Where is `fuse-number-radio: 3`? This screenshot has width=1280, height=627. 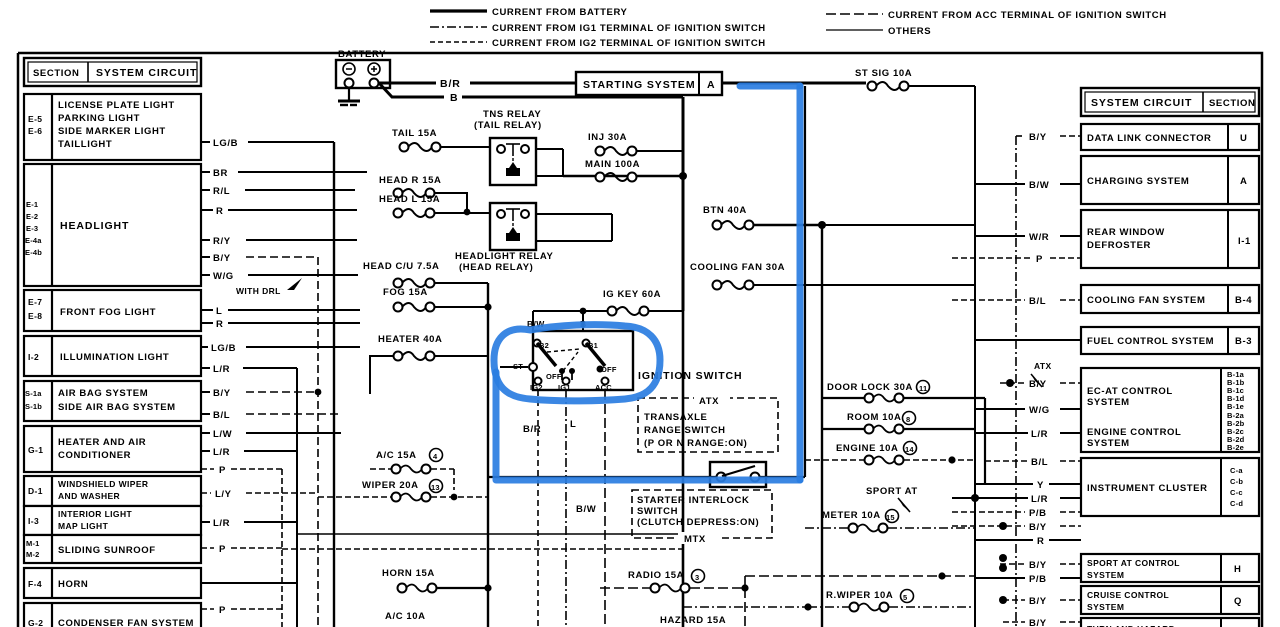
fuse-number-radio: 3 is located at coordinates (697, 577).